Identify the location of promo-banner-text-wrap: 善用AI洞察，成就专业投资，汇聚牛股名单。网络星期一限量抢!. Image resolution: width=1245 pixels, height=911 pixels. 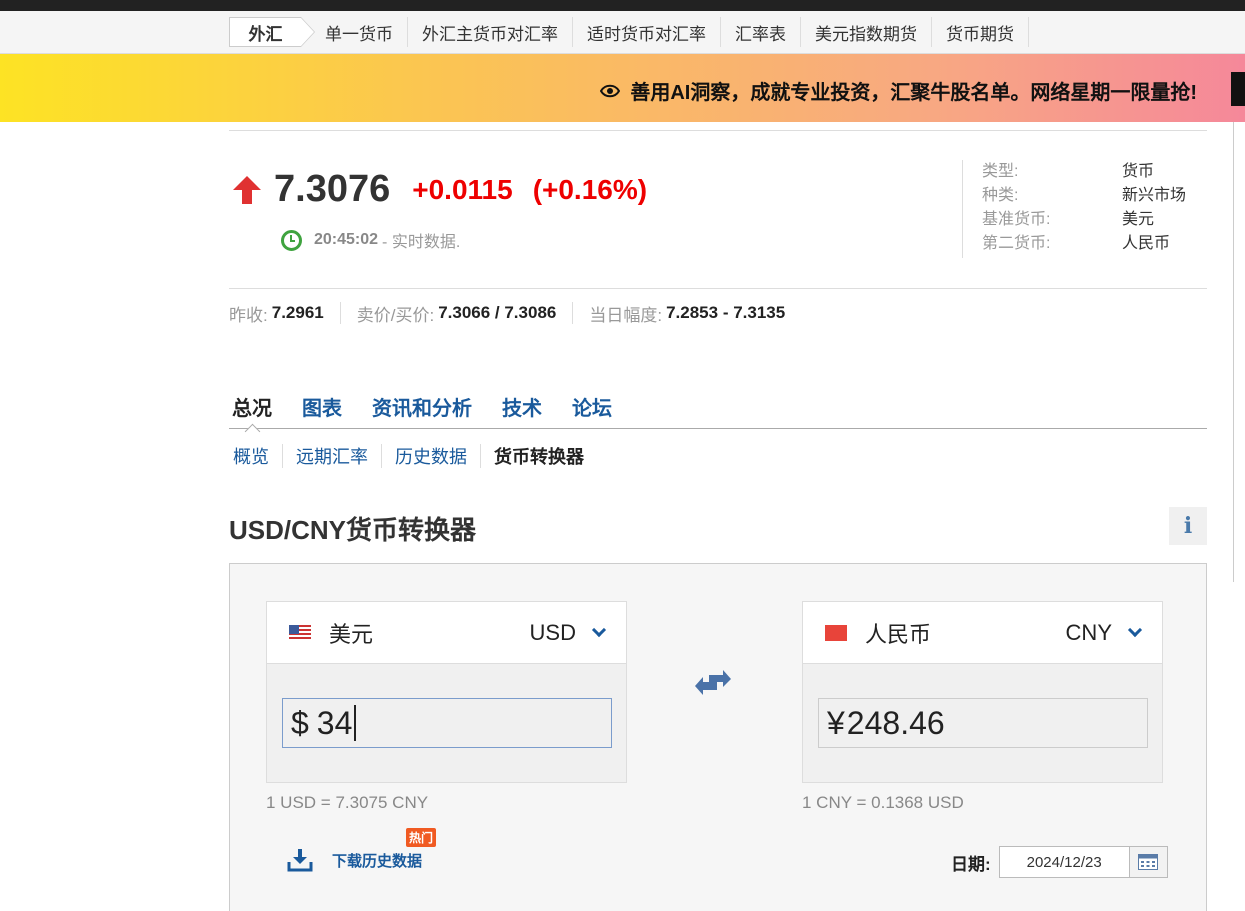
(898, 90).